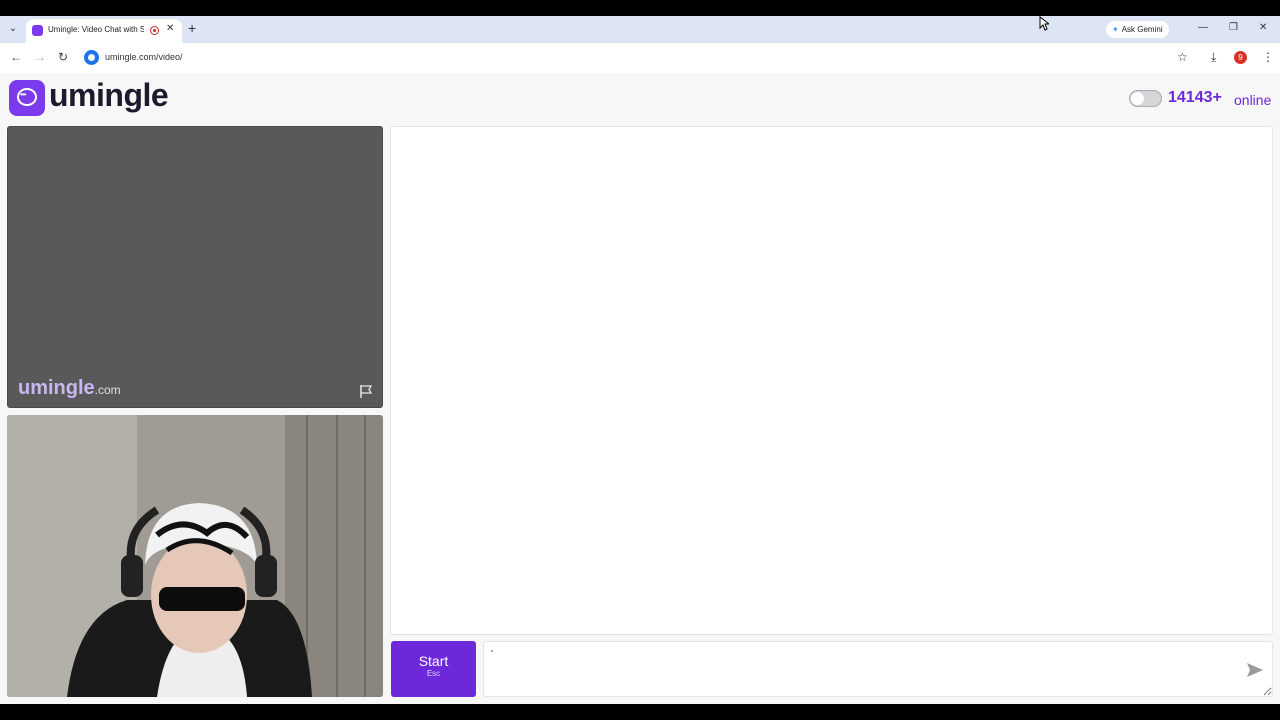  I want to click on tab-title: Umingle: Video Chat with S, so click(96, 29).